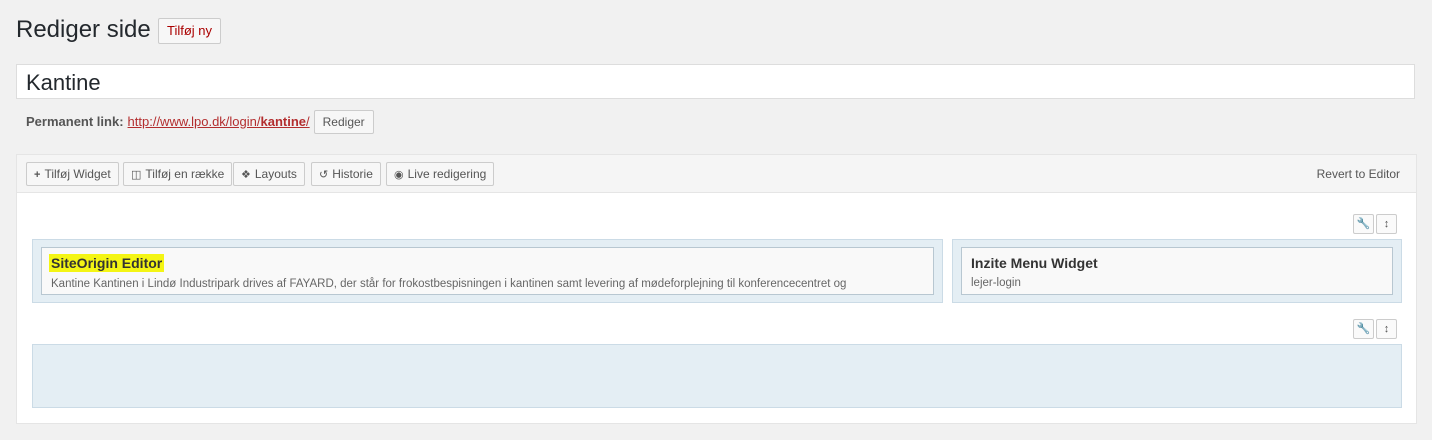 The height and width of the screenshot is (440, 1432). I want to click on edit-permalink-button: Rediger, so click(343, 122).